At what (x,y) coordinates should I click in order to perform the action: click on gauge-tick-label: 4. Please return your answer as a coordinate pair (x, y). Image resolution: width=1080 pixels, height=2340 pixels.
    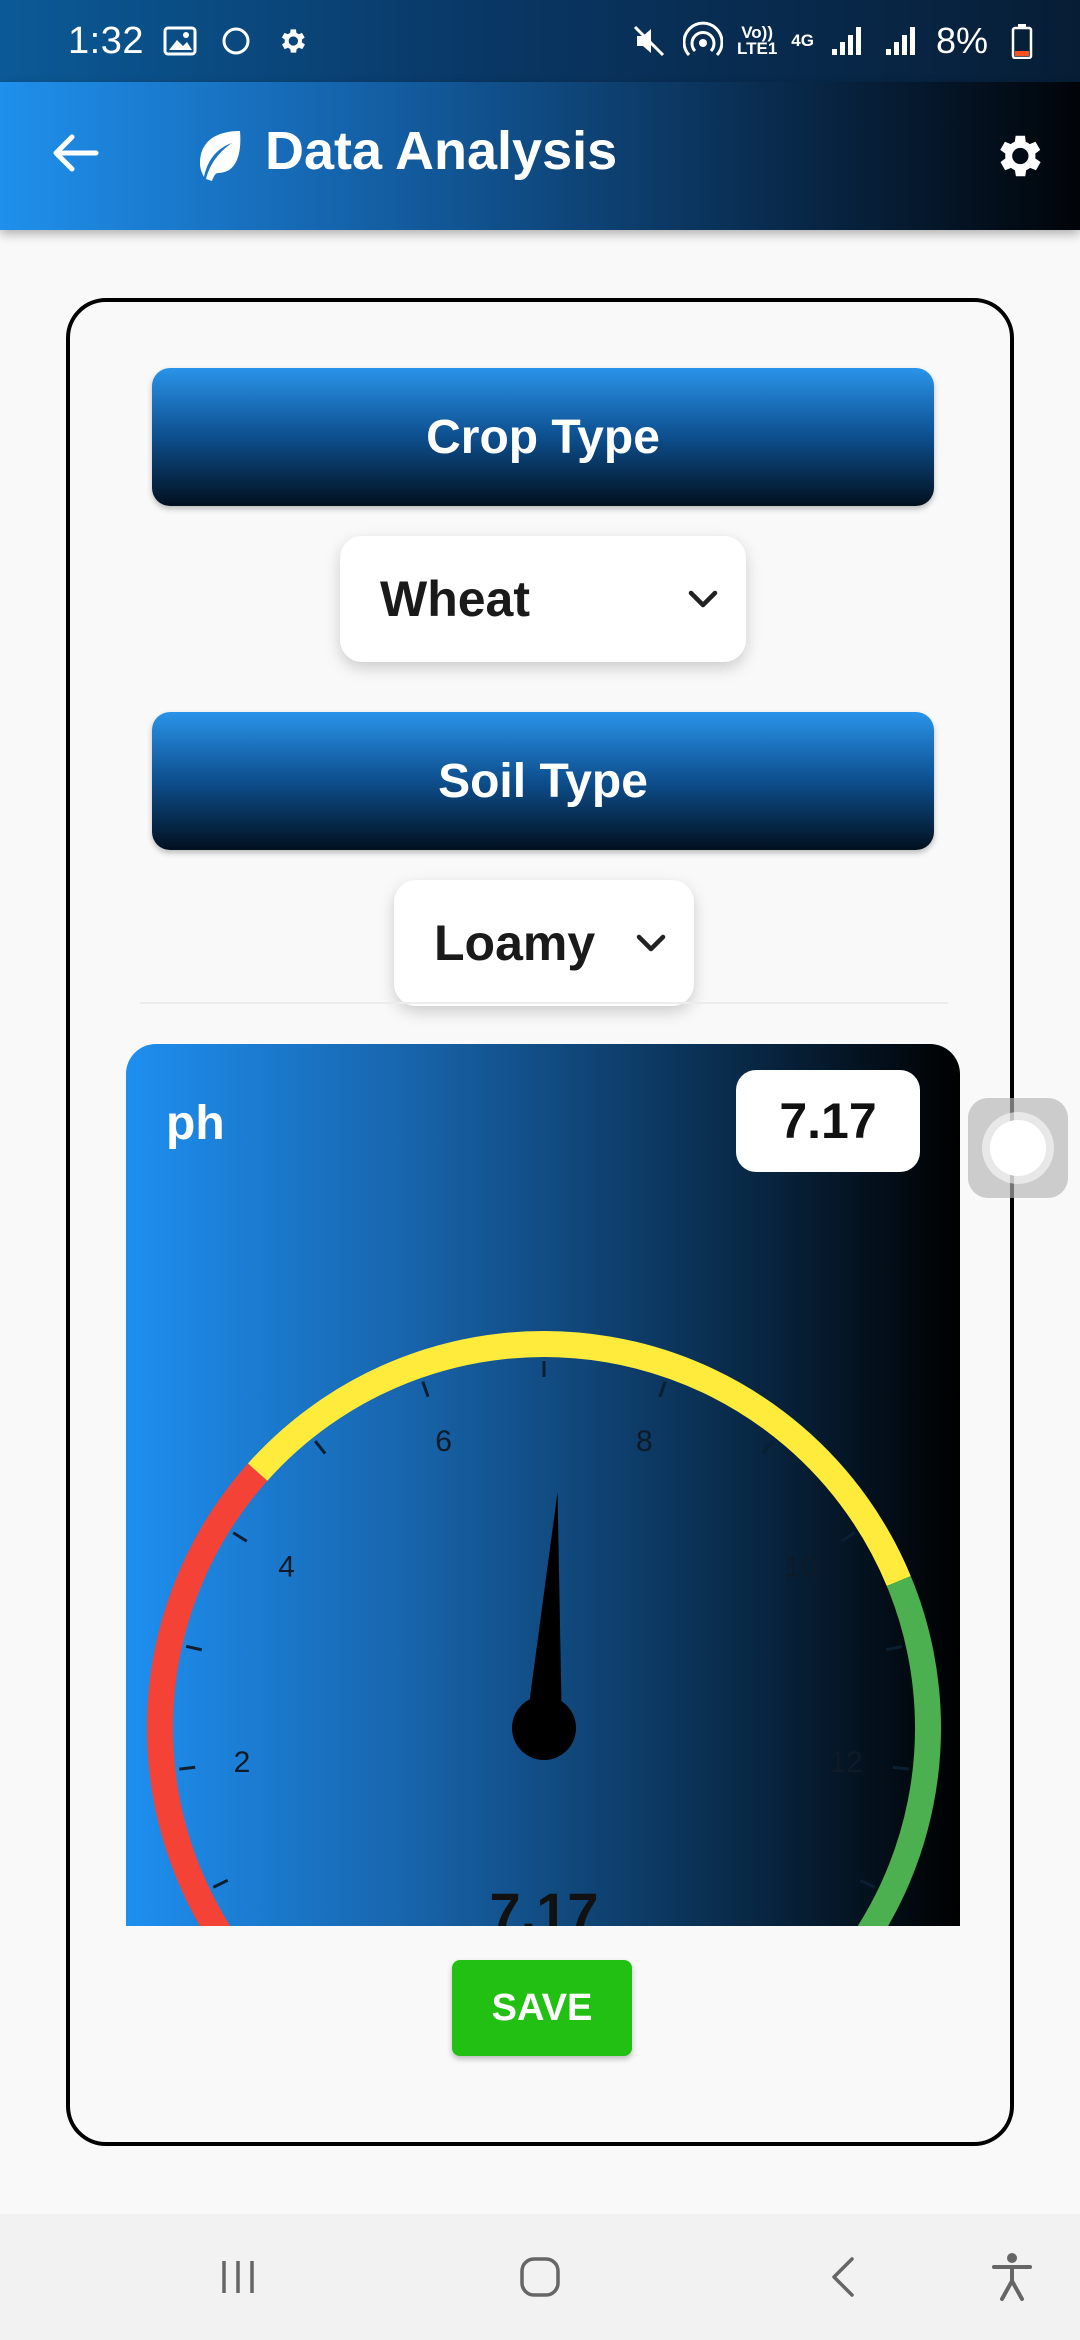
    Looking at the image, I should click on (286, 1566).